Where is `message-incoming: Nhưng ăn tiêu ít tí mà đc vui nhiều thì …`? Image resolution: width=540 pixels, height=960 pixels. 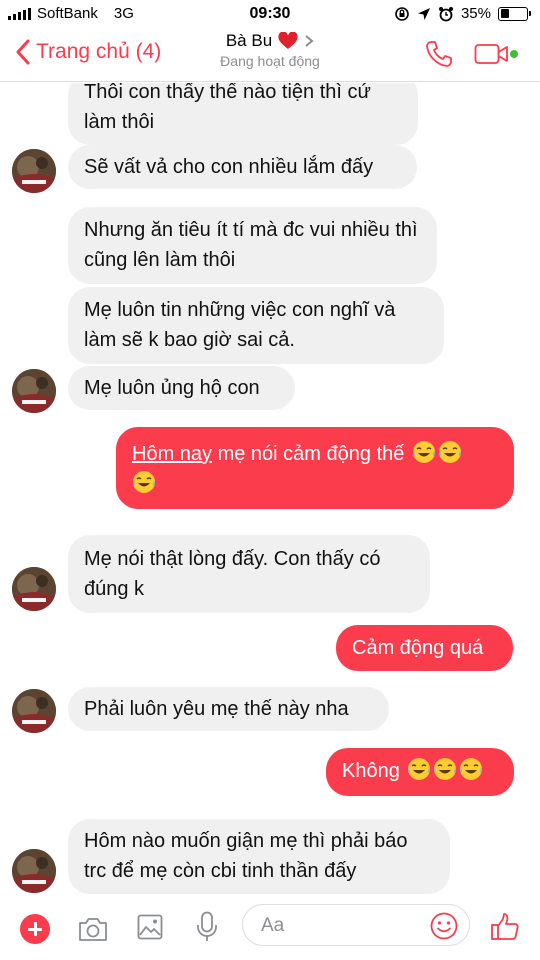
message-incoming: Nhưng ăn tiêu ít tí mà đc vui nhiều thì … is located at coordinates (252, 245).